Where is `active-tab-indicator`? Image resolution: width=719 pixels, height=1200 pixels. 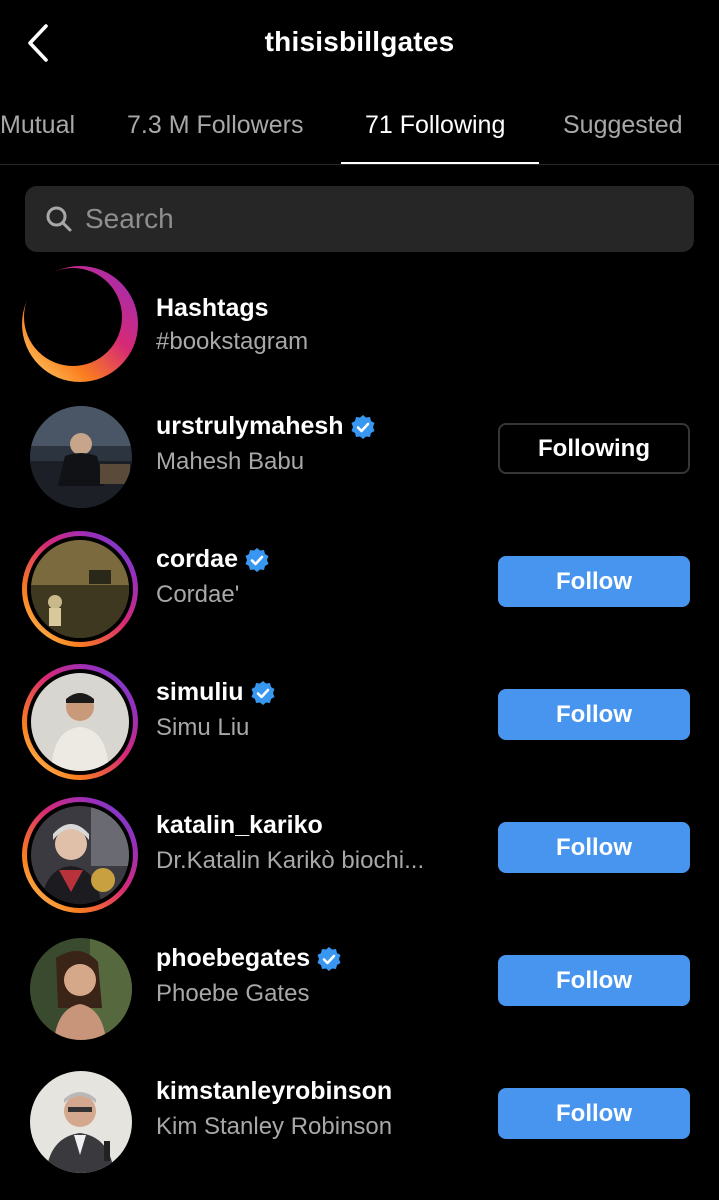
active-tab-indicator is located at coordinates (440, 163).